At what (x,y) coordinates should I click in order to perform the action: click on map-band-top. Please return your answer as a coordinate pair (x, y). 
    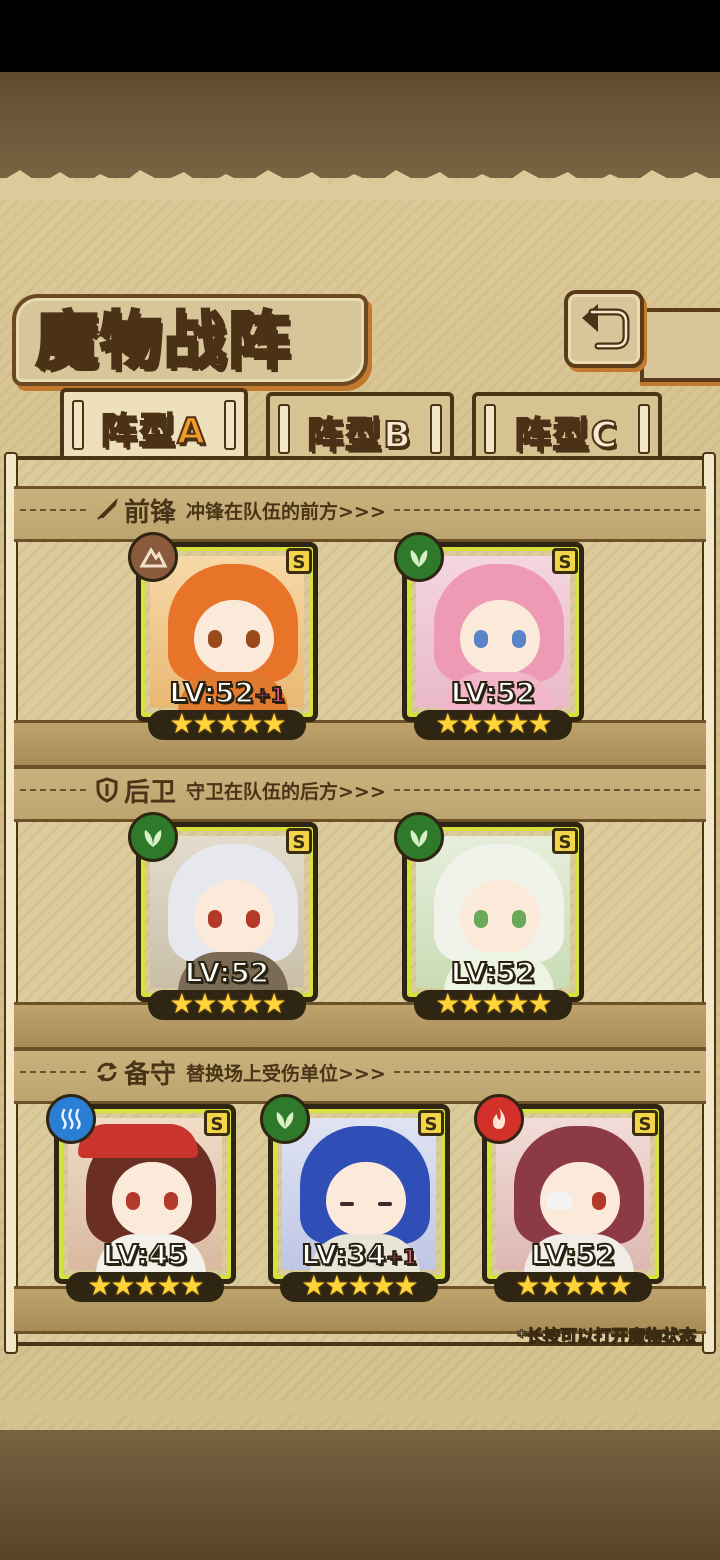
    Looking at the image, I should click on (360, 127).